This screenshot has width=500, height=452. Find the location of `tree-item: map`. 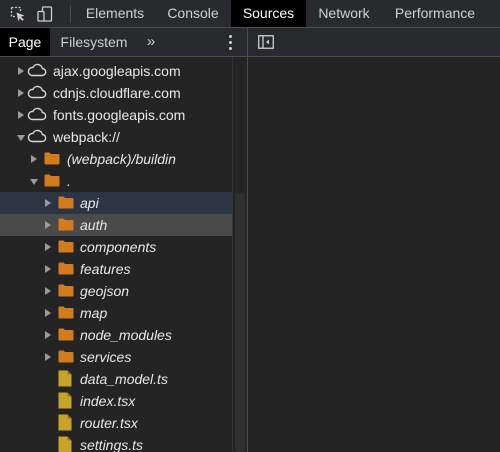

tree-item: map is located at coordinates (116, 313).